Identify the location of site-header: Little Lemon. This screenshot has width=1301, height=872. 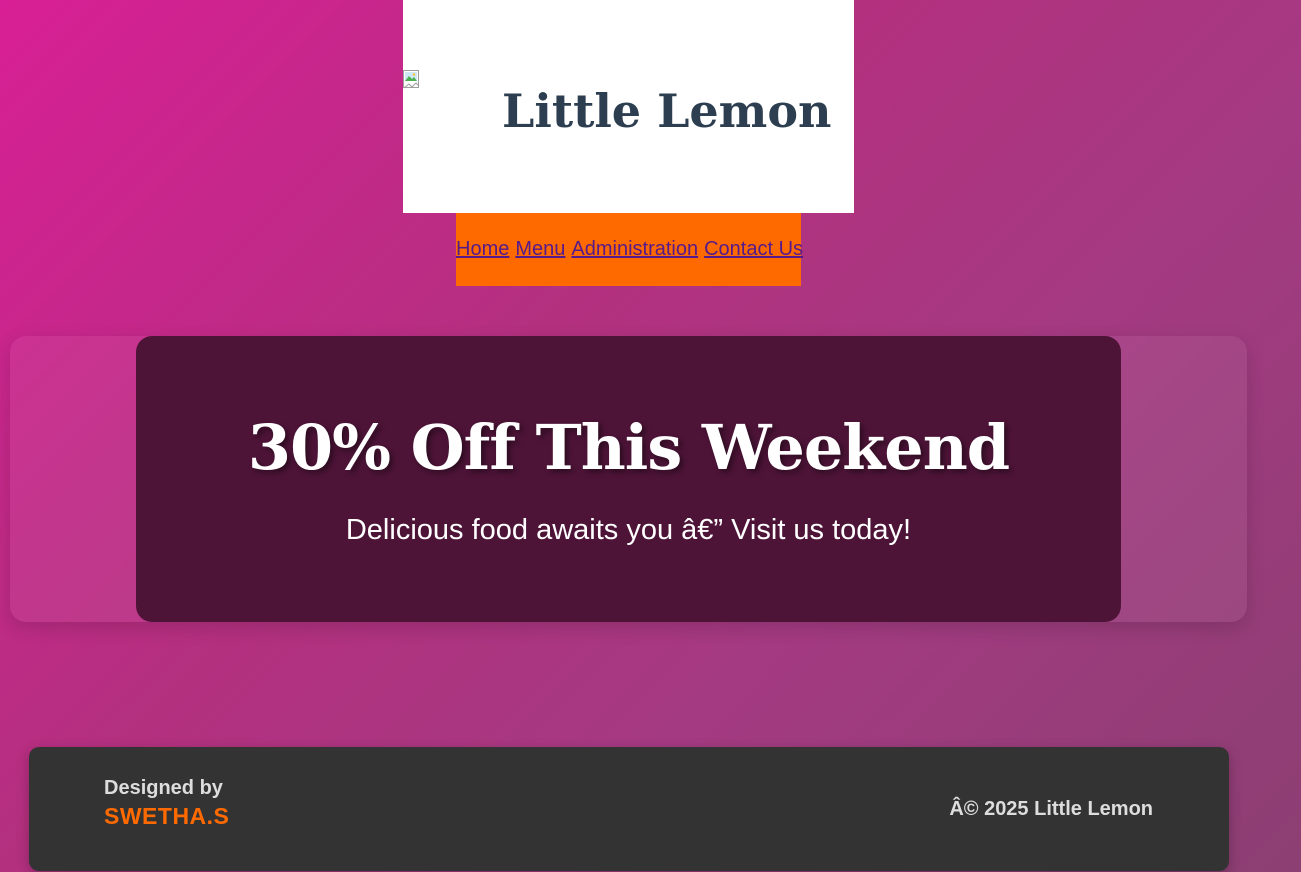
(628, 106).